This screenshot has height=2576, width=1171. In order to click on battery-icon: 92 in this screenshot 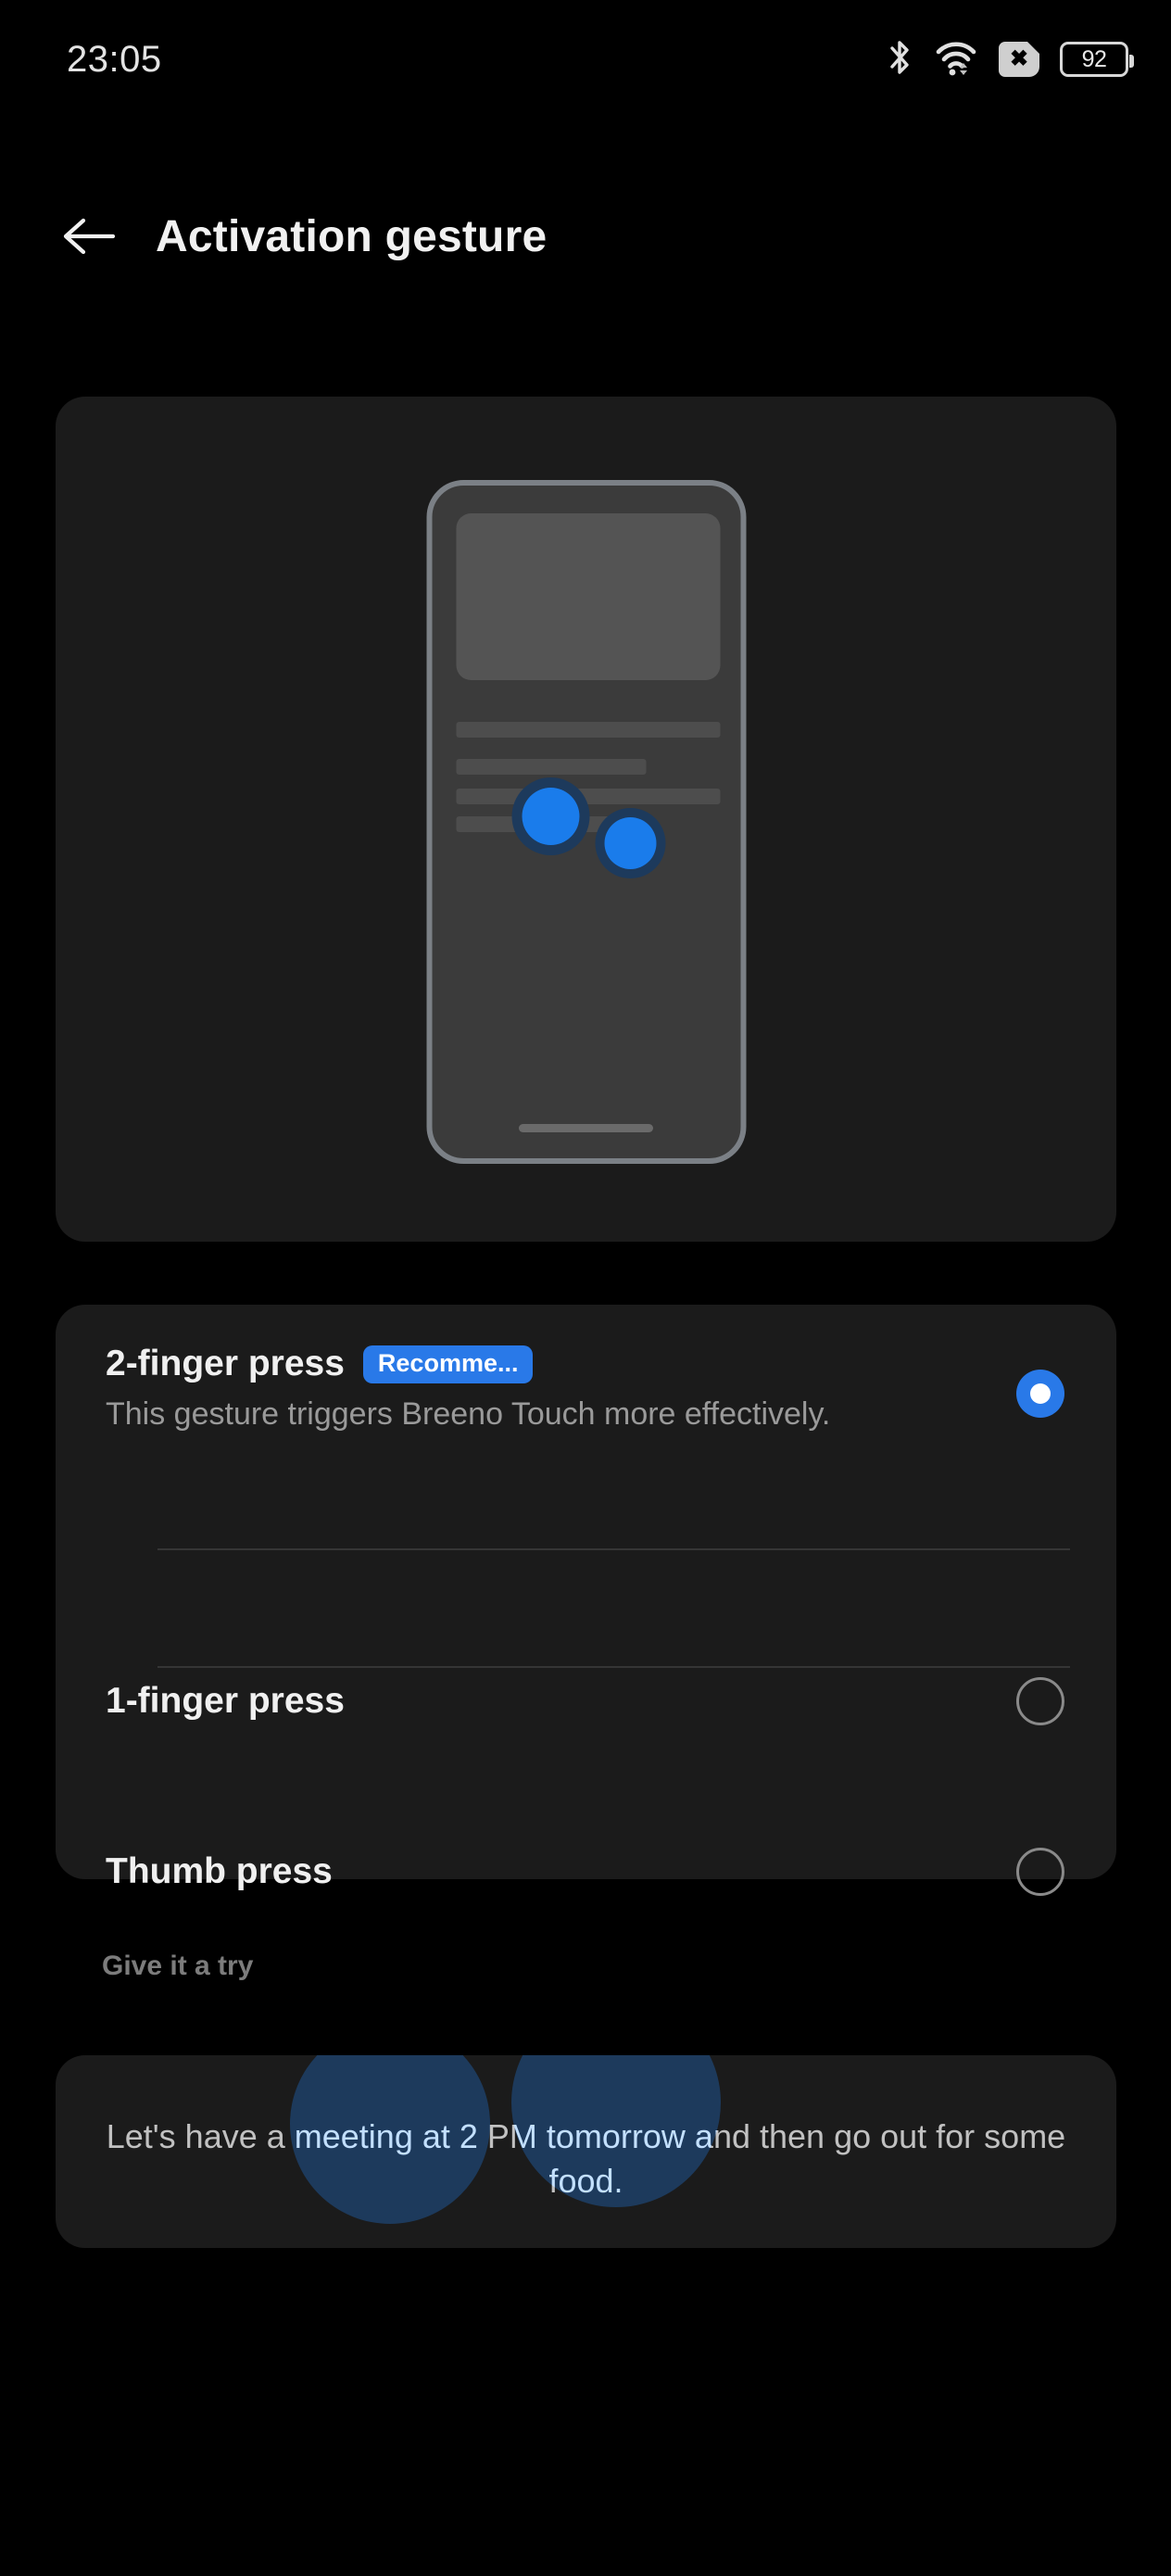, I will do `click(1097, 60)`.